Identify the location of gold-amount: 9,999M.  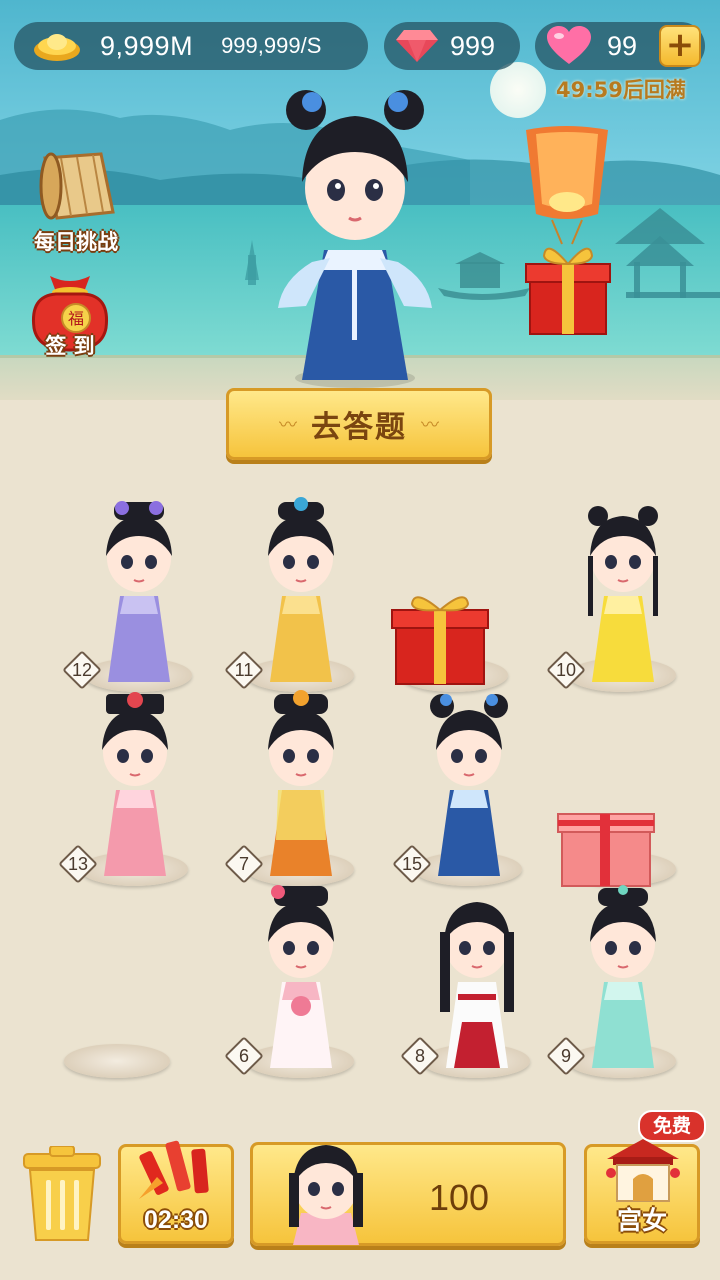
(147, 45).